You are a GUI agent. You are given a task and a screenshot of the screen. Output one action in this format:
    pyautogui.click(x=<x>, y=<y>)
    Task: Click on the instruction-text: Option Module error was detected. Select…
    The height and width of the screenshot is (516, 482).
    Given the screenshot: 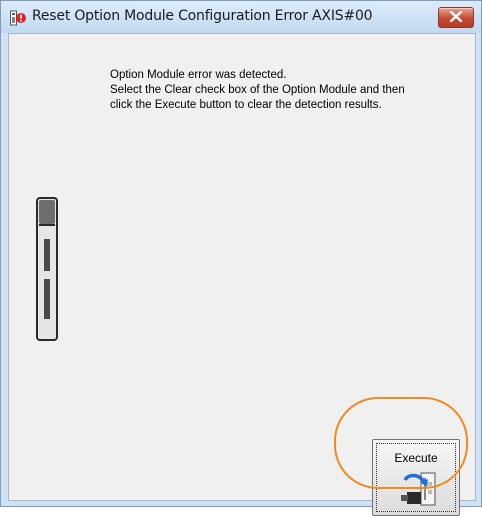 What is the action you would take?
    pyautogui.click(x=290, y=90)
    